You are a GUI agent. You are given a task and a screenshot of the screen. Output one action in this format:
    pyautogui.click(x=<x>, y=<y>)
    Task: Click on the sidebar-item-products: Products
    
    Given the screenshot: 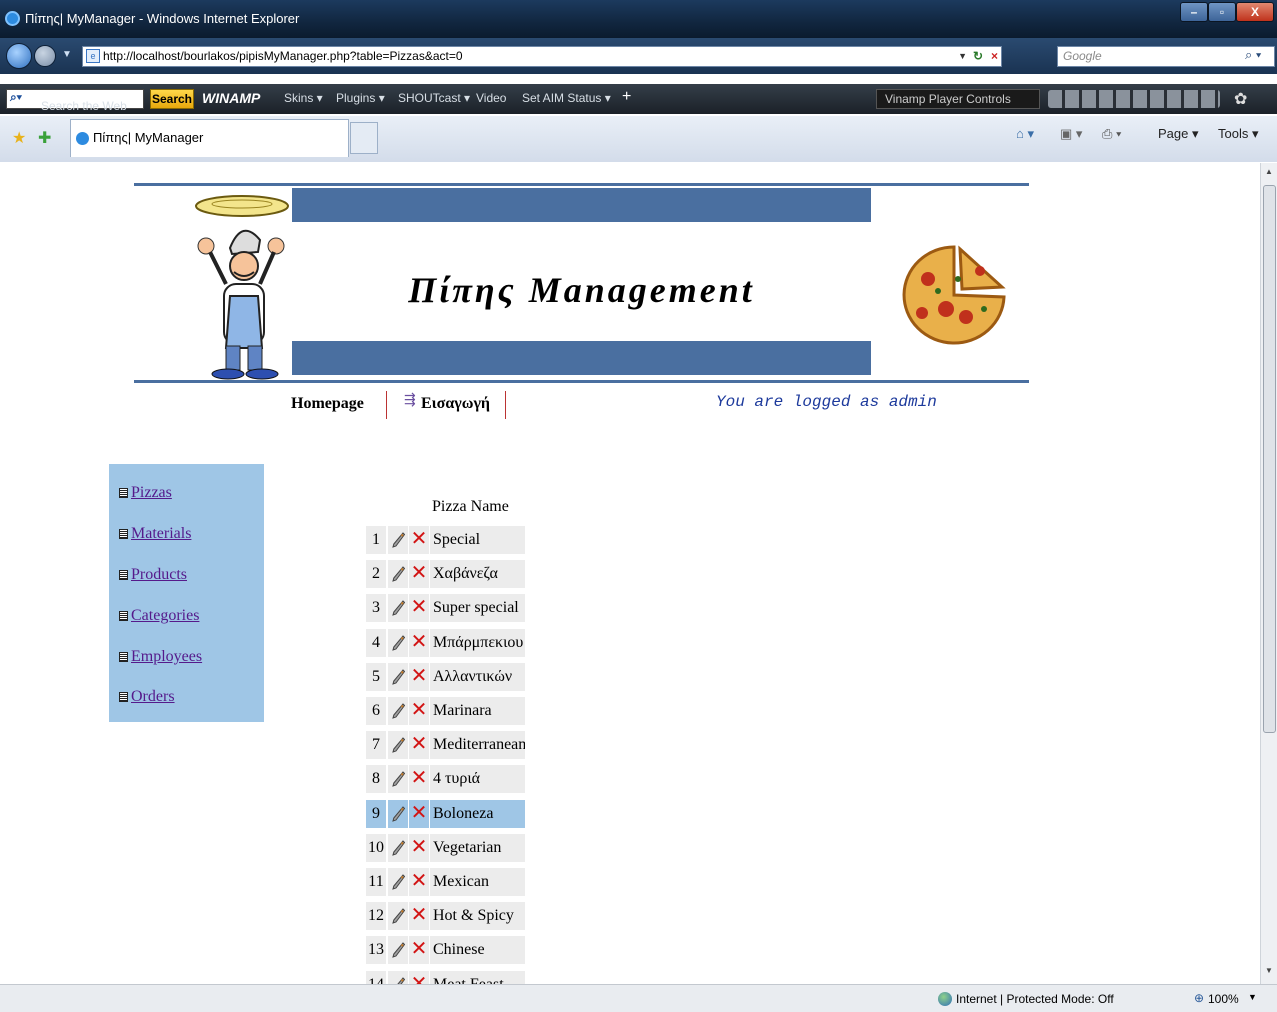 What is the action you would take?
    pyautogui.click(x=153, y=575)
    